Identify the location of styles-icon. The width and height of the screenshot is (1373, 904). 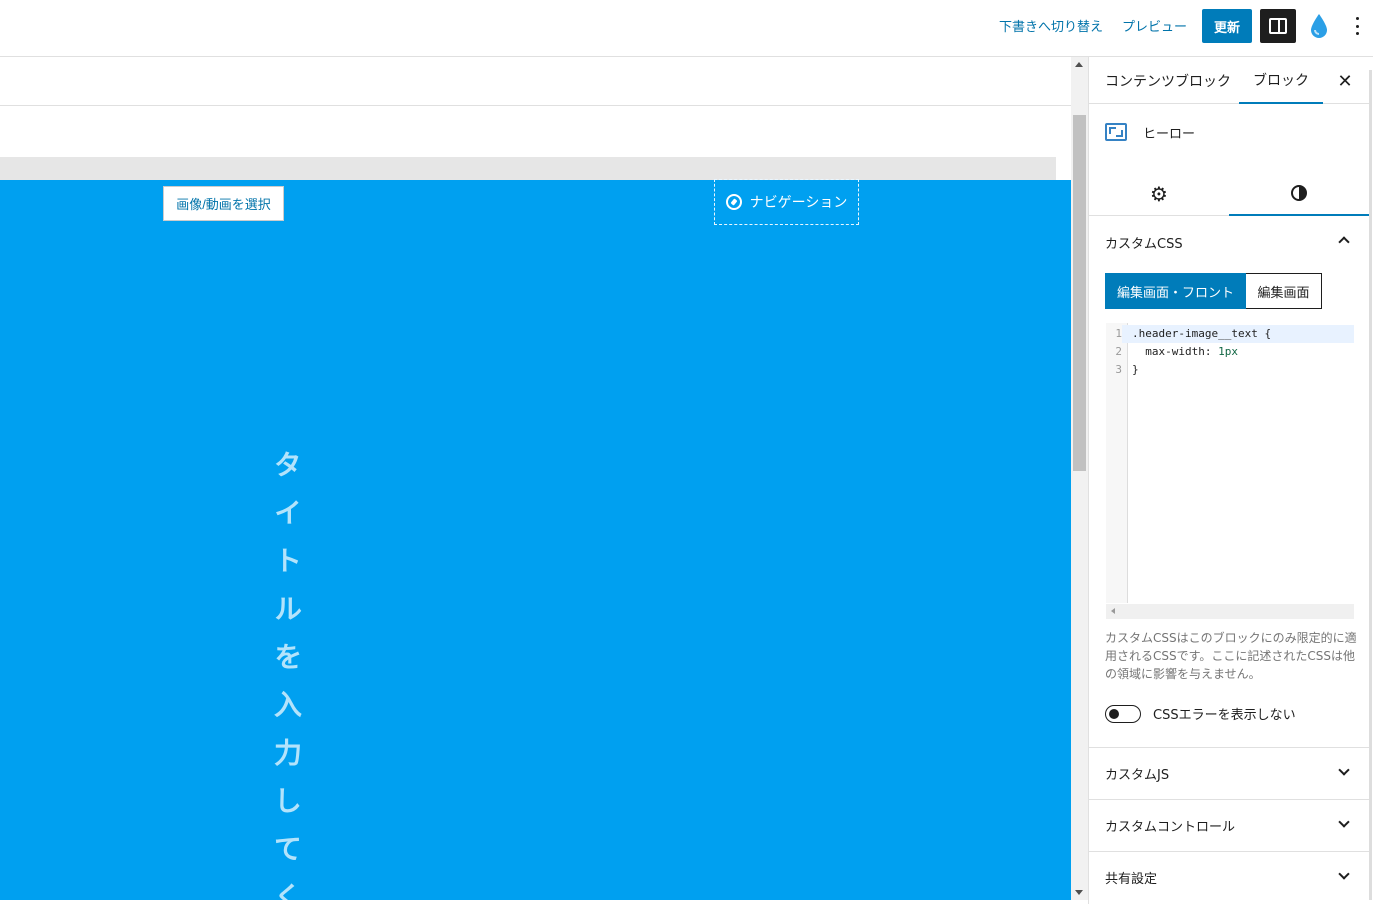
(1299, 192).